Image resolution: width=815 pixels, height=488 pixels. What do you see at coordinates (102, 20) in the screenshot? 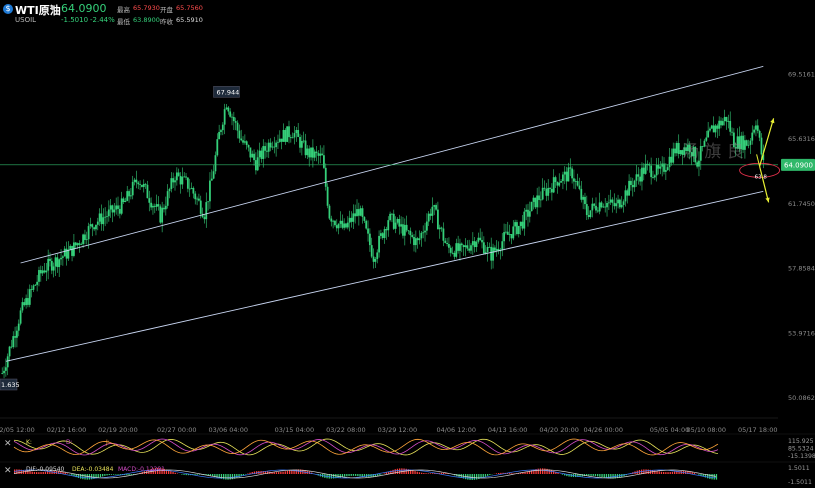
I see `price-change-pct: -2.44%` at bounding box center [102, 20].